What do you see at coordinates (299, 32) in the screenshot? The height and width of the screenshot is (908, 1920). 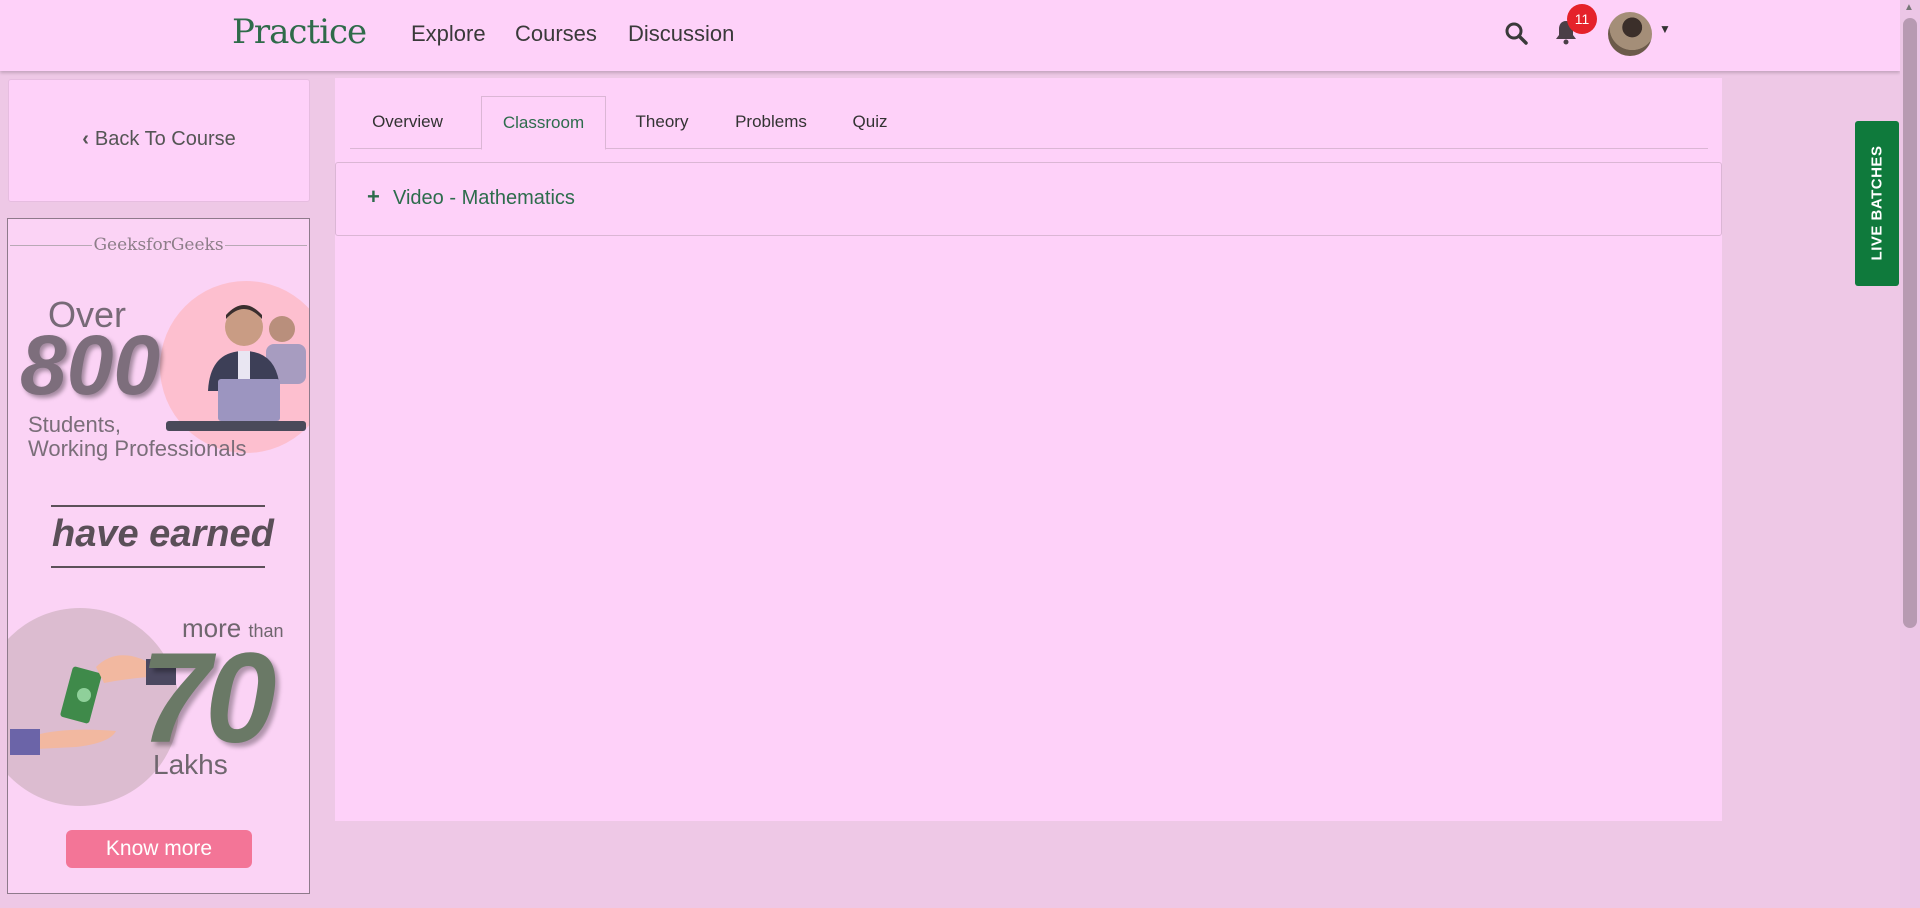 I see `logo: Practice` at bounding box center [299, 32].